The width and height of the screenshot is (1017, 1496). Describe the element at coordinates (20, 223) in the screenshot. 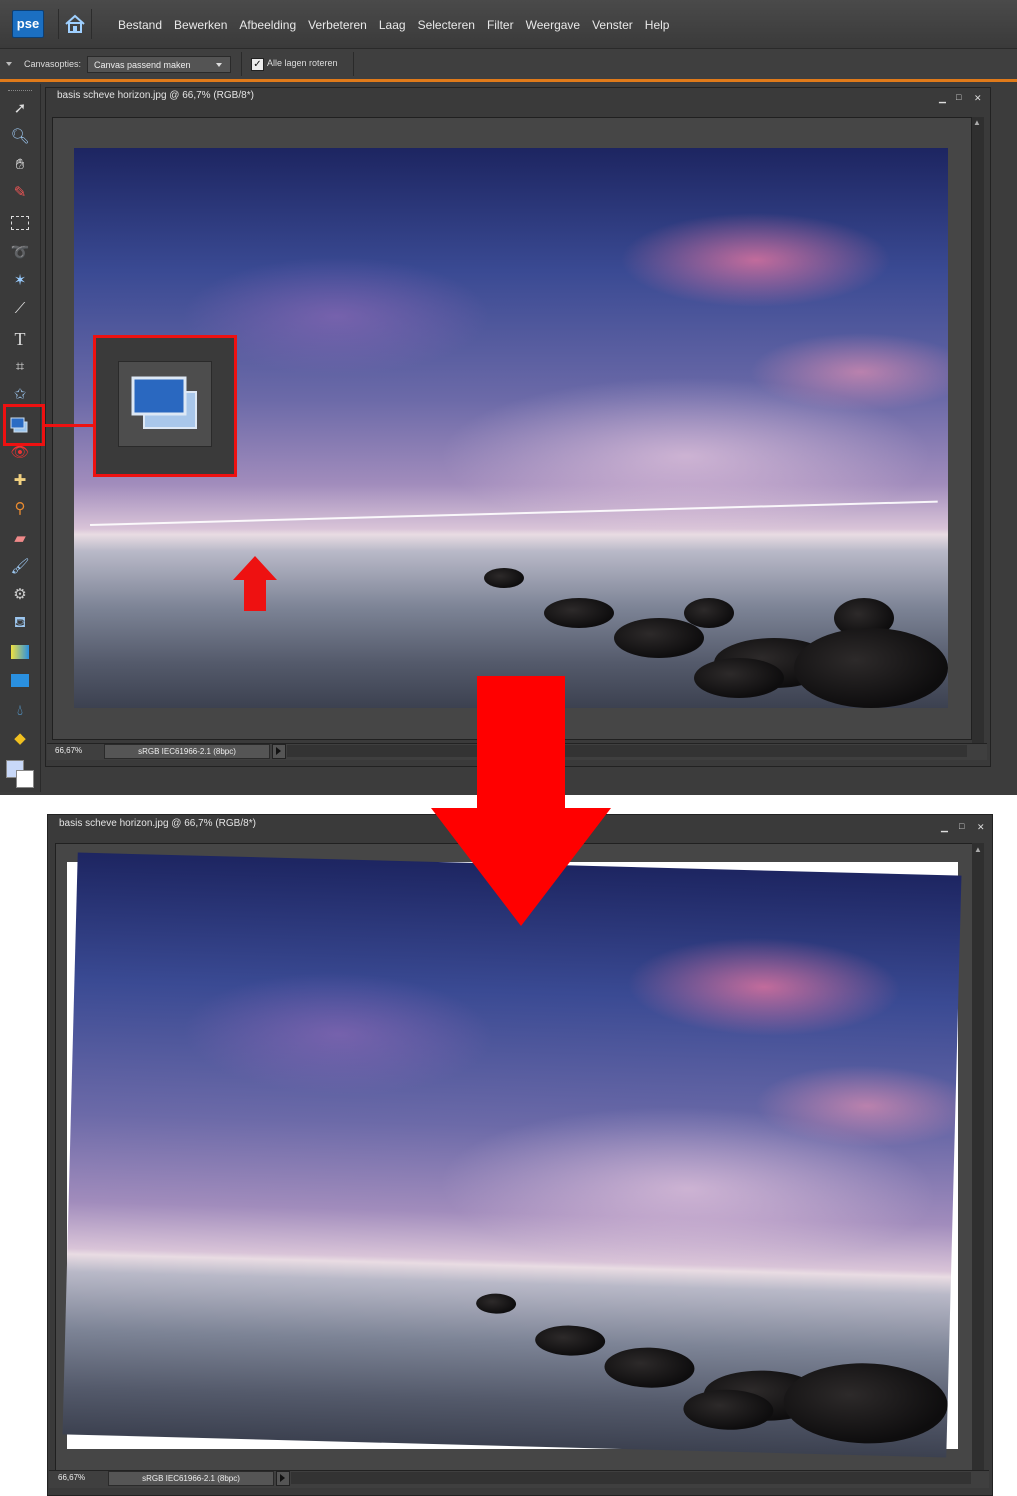

I see `marquee-tool-icon` at that location.